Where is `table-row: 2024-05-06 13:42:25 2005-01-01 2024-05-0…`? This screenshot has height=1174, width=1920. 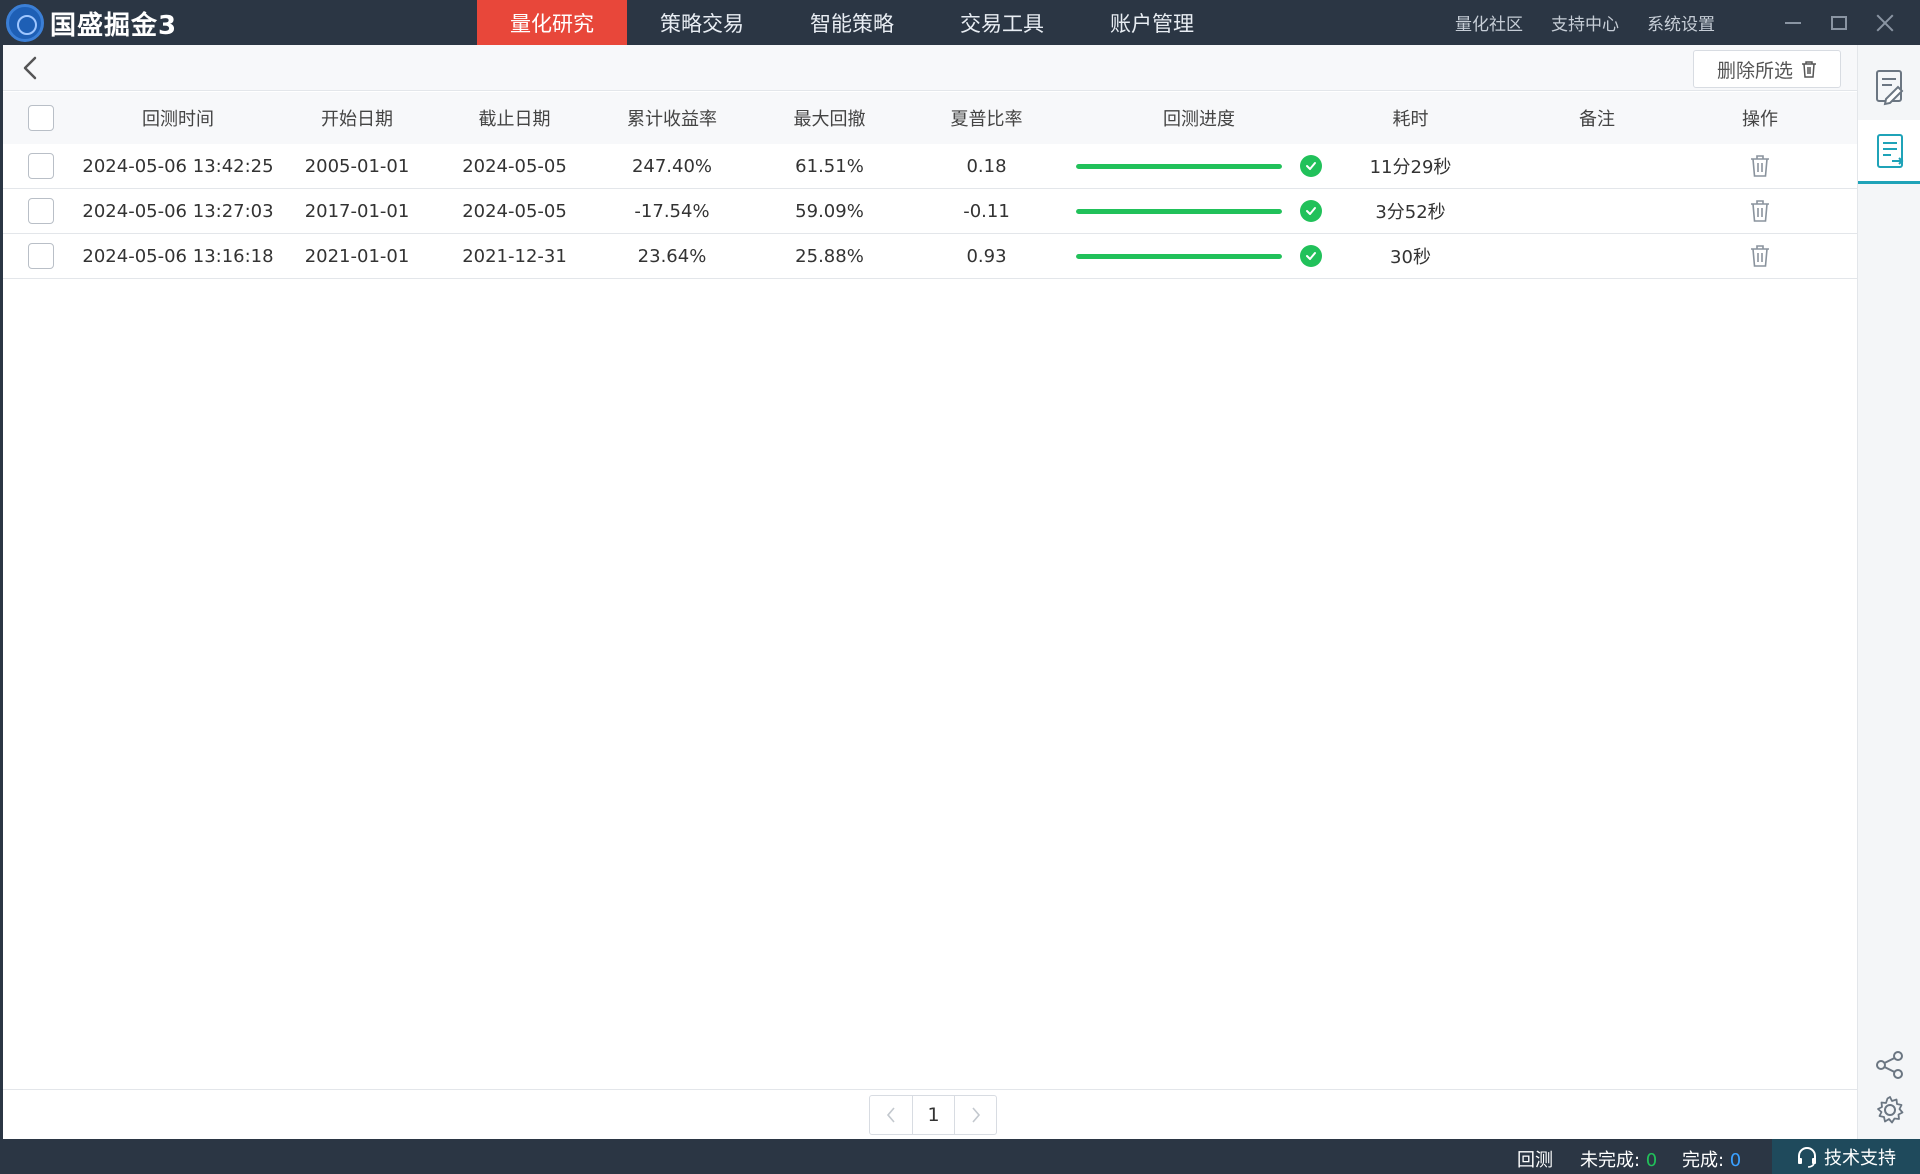 table-row: 2024-05-06 13:42:25 2005-01-01 2024-05-0… is located at coordinates (930, 166).